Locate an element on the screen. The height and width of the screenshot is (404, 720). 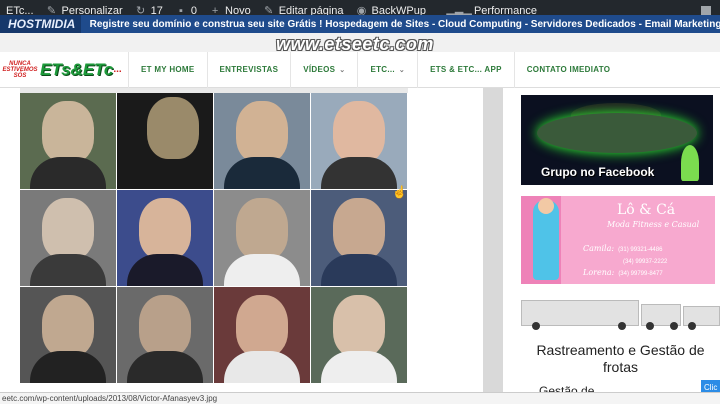
nav-label: ENTREVISTAS is located at coordinates (249, 69).